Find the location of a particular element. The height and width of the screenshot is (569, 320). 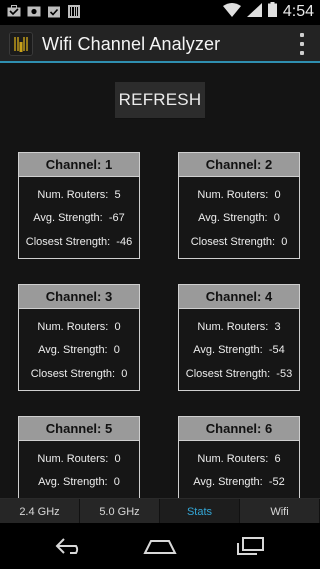

tab-5-0-ghz: 5.0 GHz is located at coordinates (120, 511).